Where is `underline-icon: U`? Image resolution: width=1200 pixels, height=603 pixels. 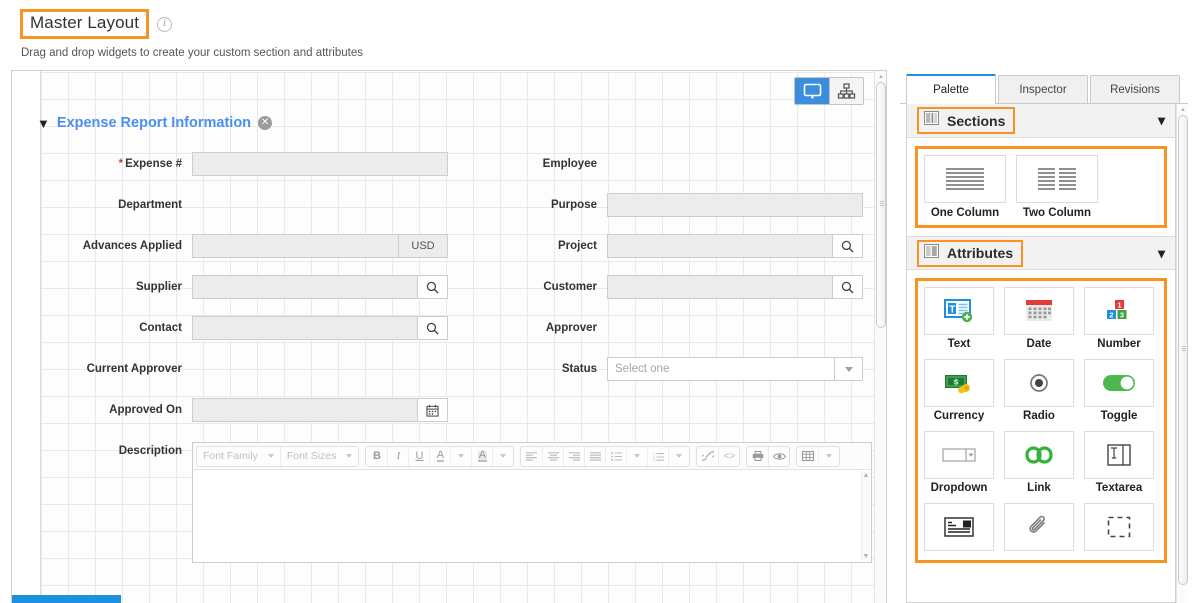 underline-icon: U is located at coordinates (418, 456).